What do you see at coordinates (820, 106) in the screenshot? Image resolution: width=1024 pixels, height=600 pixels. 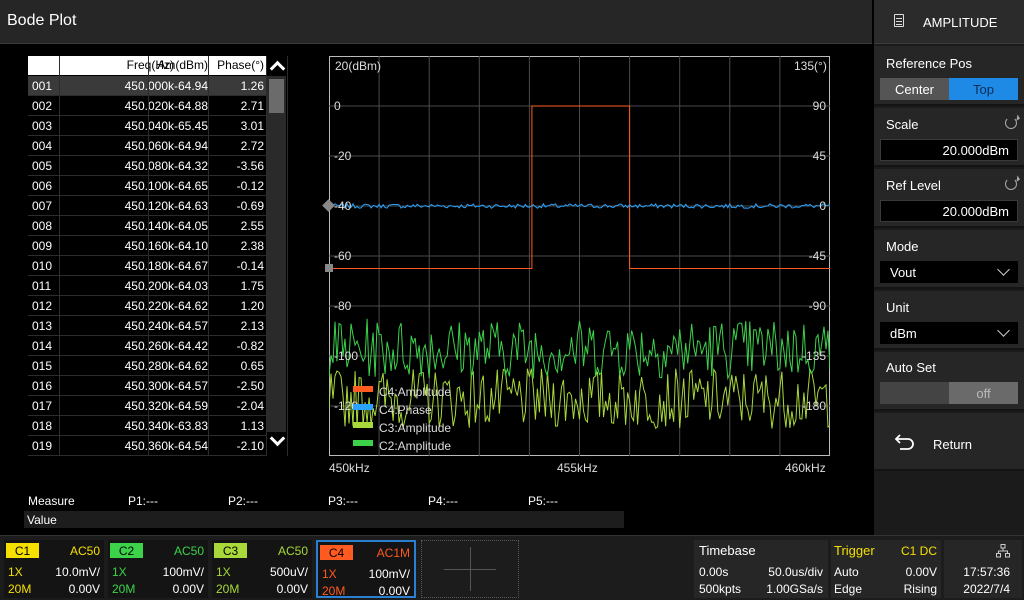 I see `right-tick-label: 90` at bounding box center [820, 106].